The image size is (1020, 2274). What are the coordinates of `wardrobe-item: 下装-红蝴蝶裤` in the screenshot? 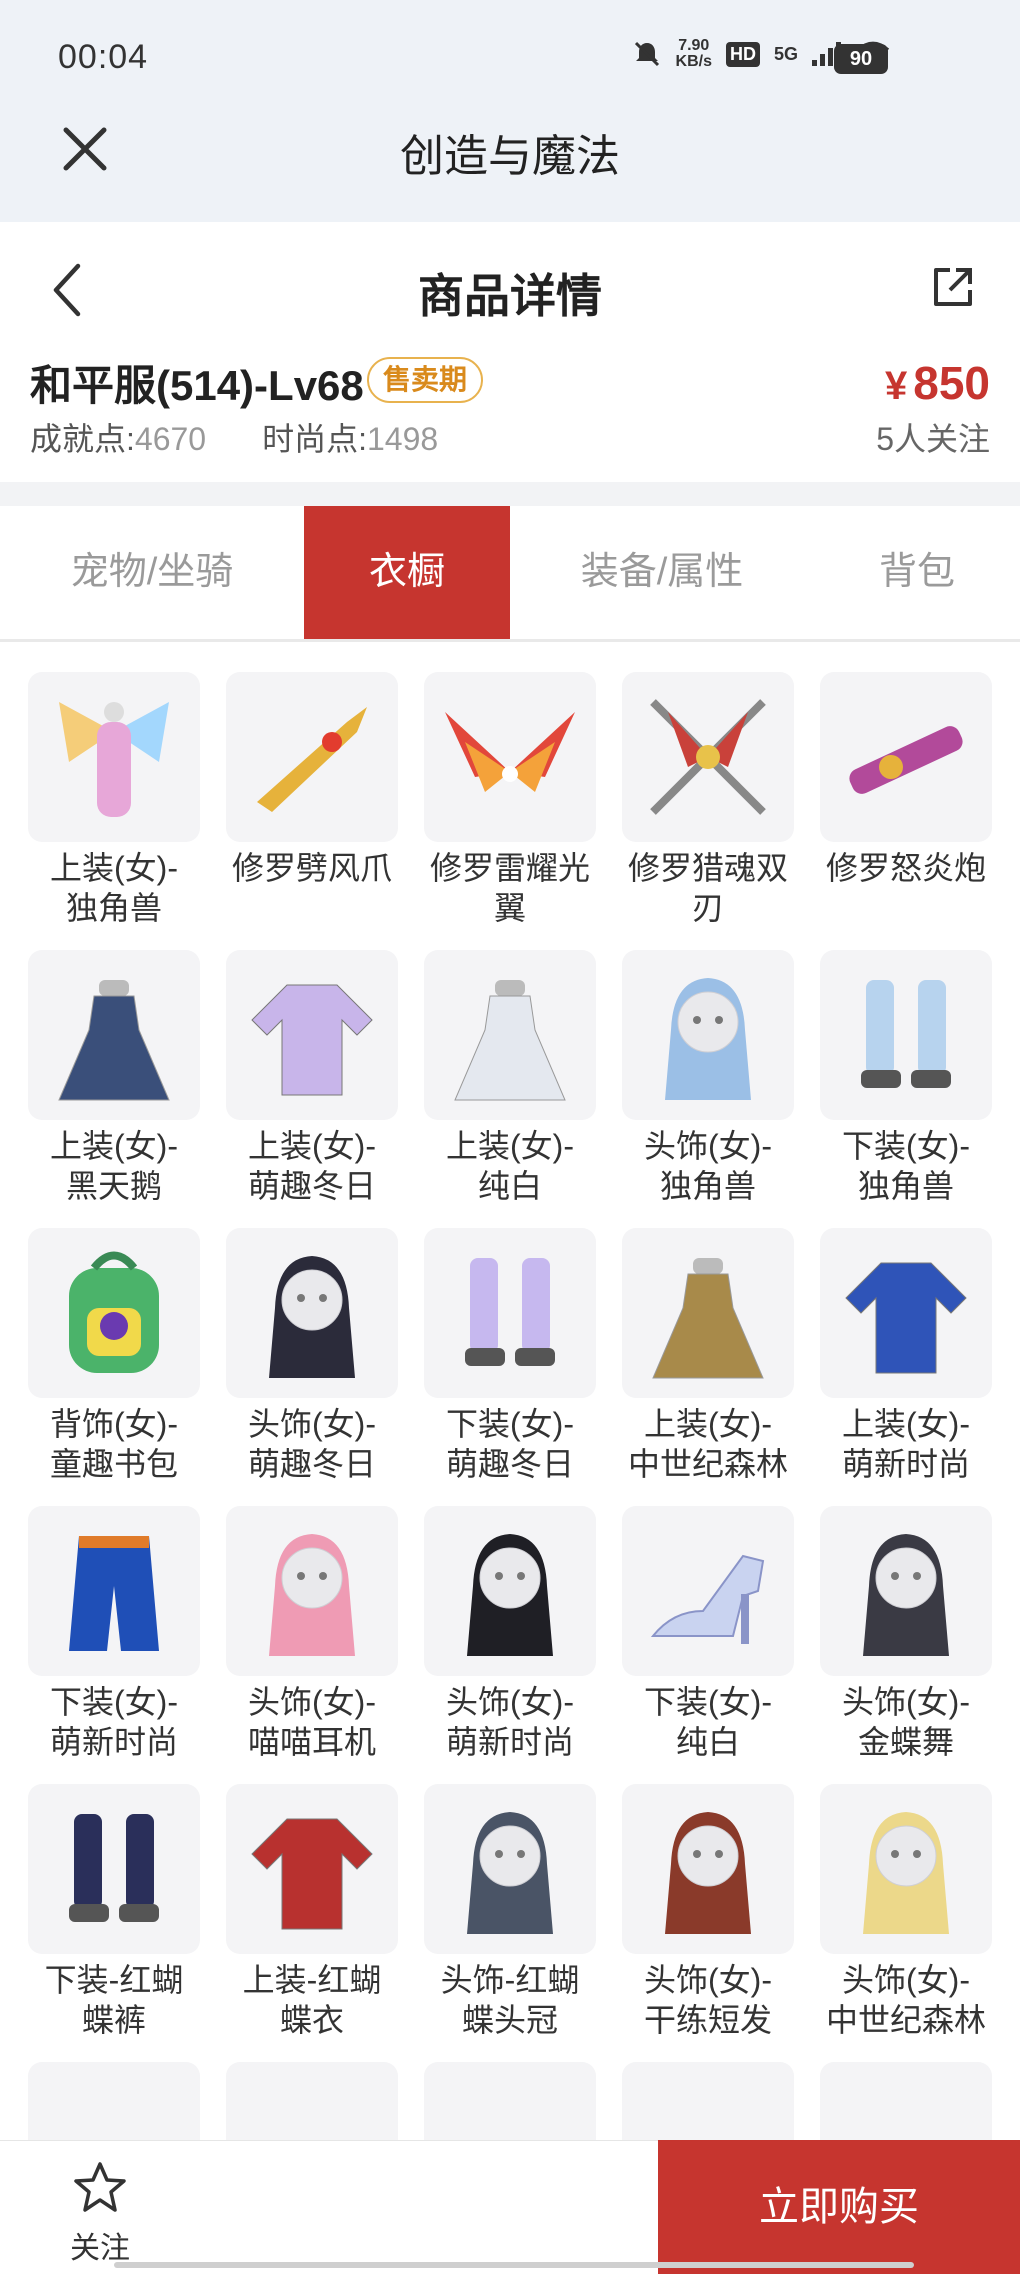 It's located at (114, 1917).